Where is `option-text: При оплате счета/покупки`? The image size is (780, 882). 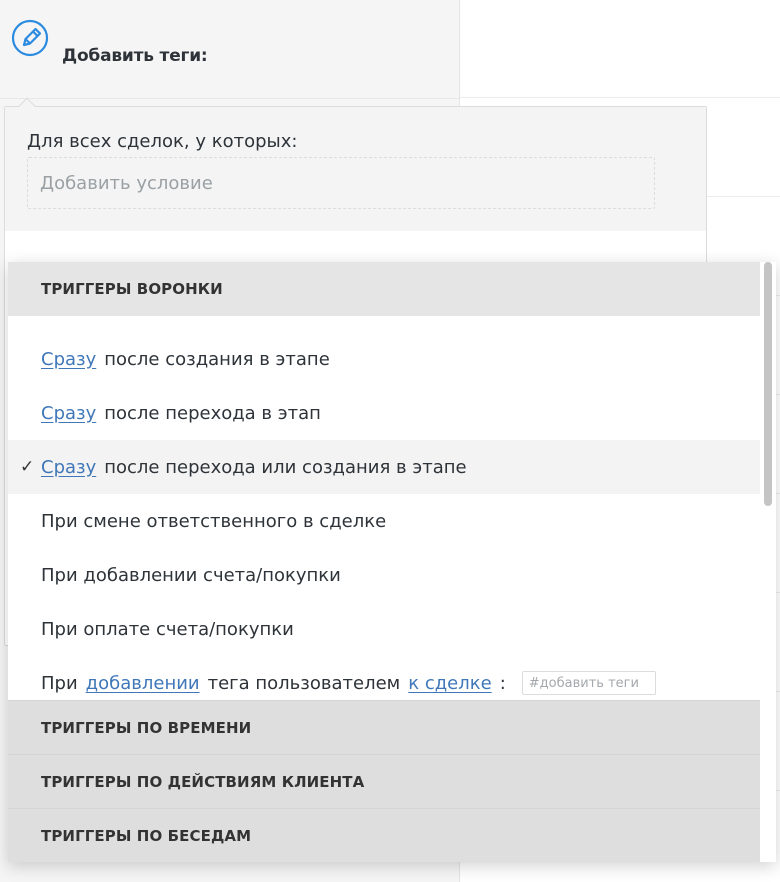 option-text: При оплате счета/покупки is located at coordinates (167, 629).